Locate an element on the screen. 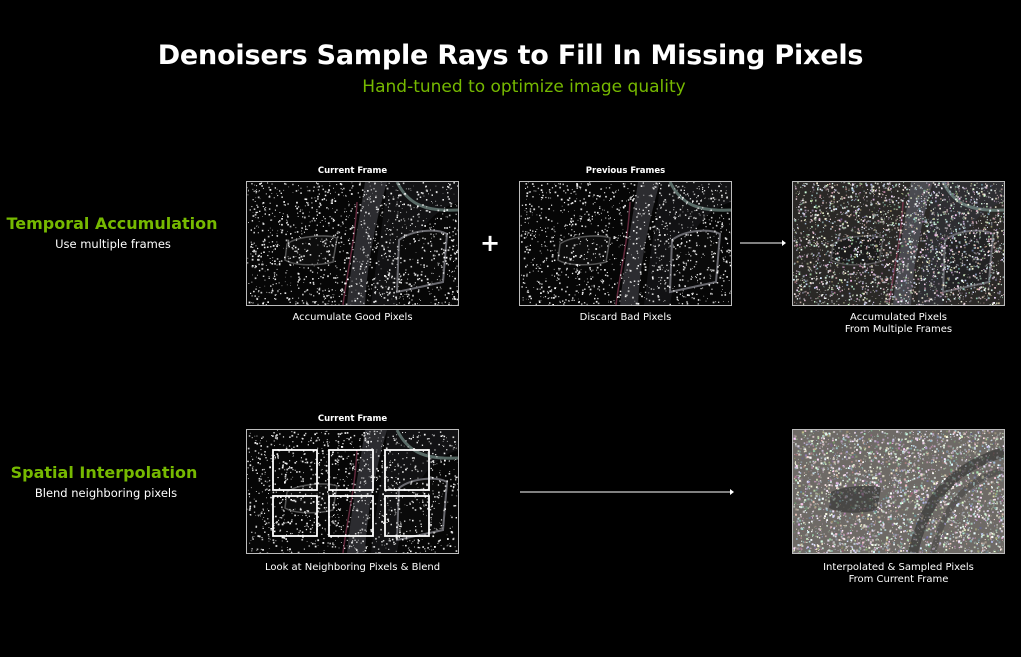  current-frame-label: Current Frame is located at coordinates (352, 171).